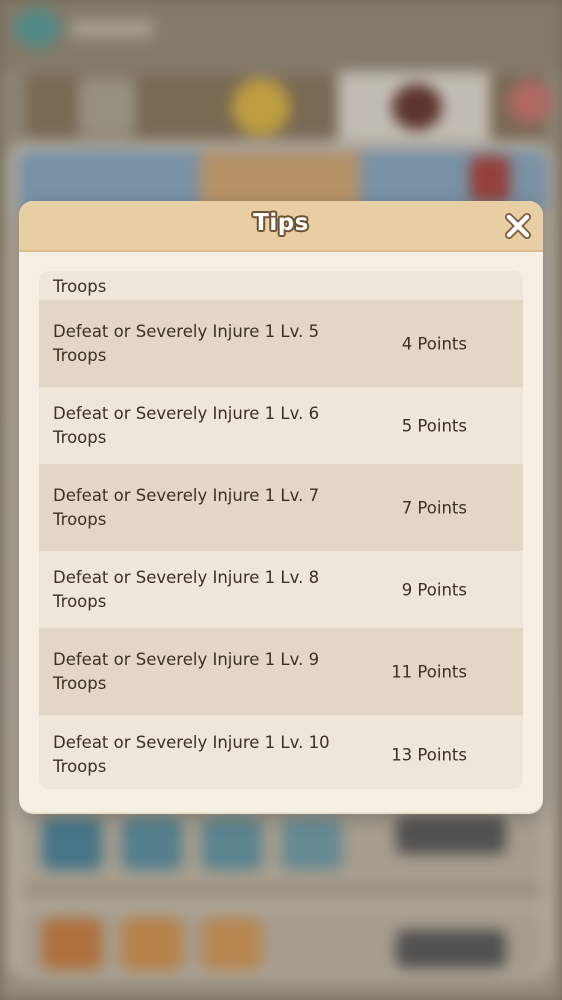 This screenshot has height=1000, width=562. What do you see at coordinates (429, 755) in the screenshot?
I see `row-points: 13 Points` at bounding box center [429, 755].